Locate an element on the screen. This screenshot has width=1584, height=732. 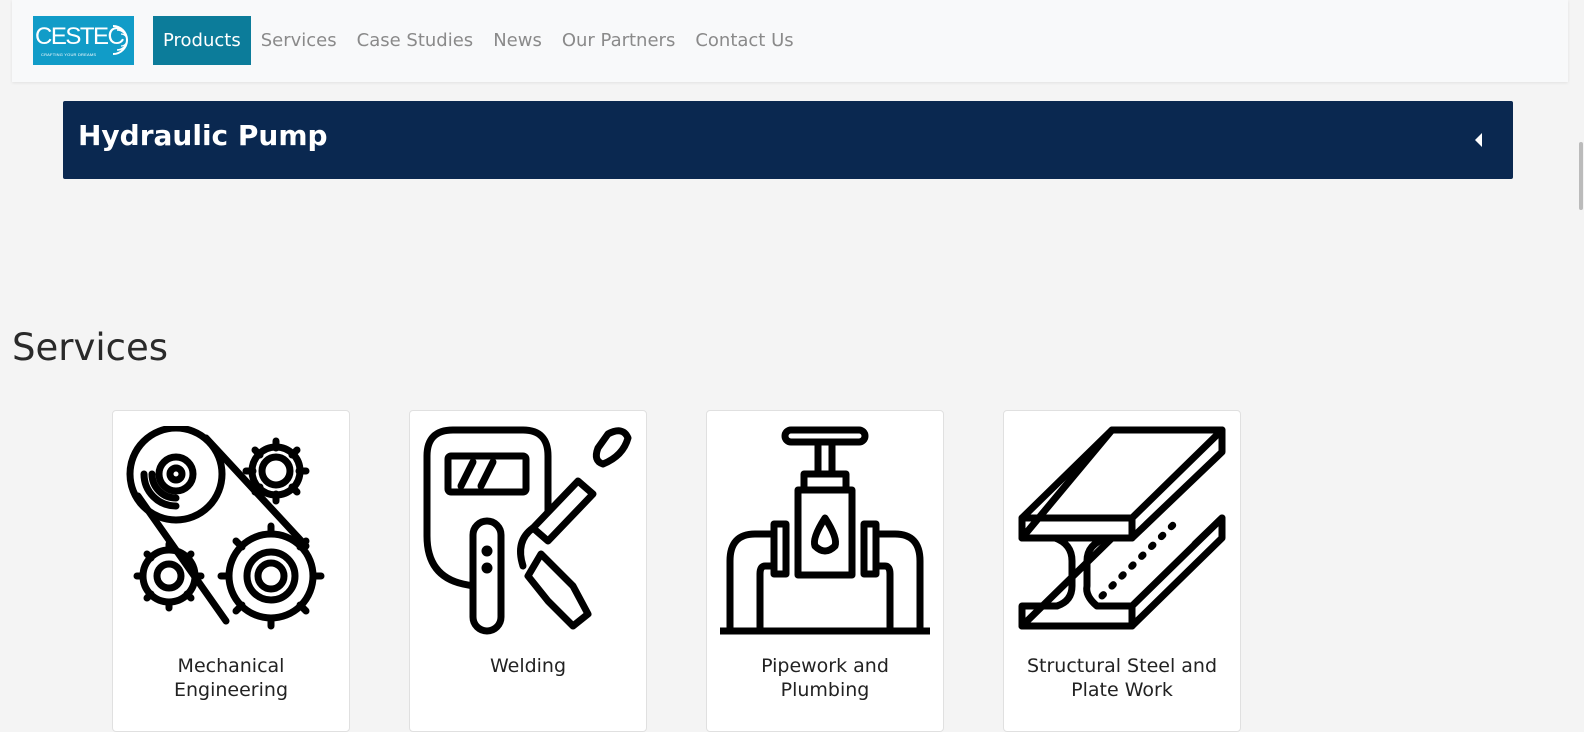
steel-beam-icon is located at coordinates (1122, 528).